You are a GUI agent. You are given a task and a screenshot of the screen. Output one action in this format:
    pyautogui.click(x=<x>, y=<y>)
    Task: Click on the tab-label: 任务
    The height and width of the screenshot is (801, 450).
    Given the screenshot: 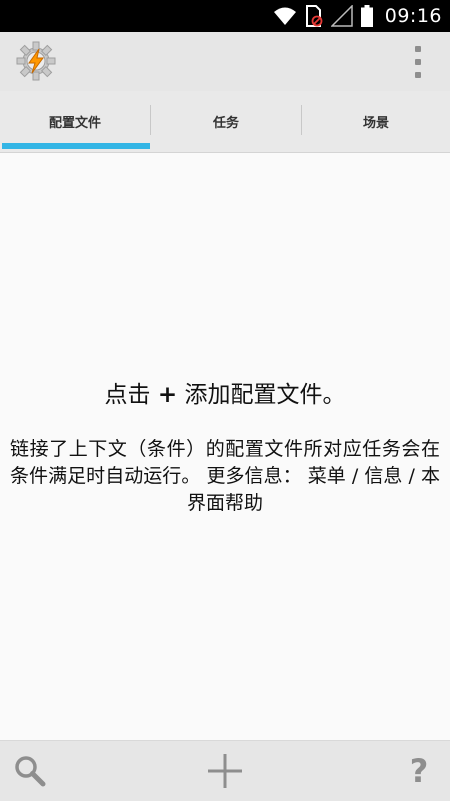 What is the action you would take?
    pyautogui.click(x=225, y=123)
    